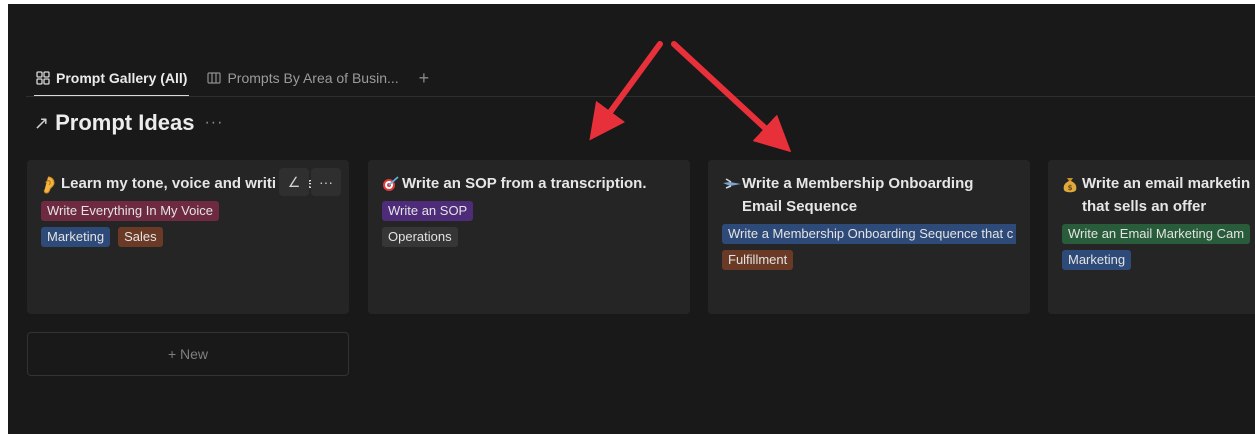 This screenshot has height=434, width=1255. Describe the element at coordinates (640, 96) in the screenshot. I see `tabs-divider` at that location.